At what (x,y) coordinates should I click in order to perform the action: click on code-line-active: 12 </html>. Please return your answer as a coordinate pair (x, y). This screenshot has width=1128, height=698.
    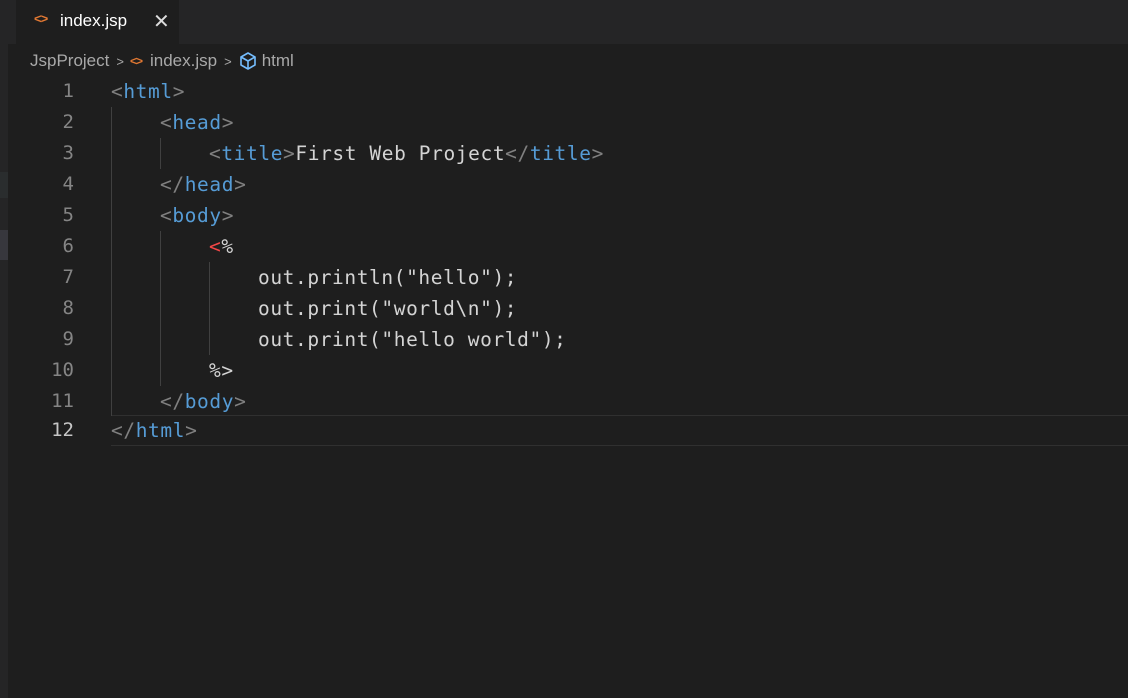
    Looking at the image, I should click on (564, 430).